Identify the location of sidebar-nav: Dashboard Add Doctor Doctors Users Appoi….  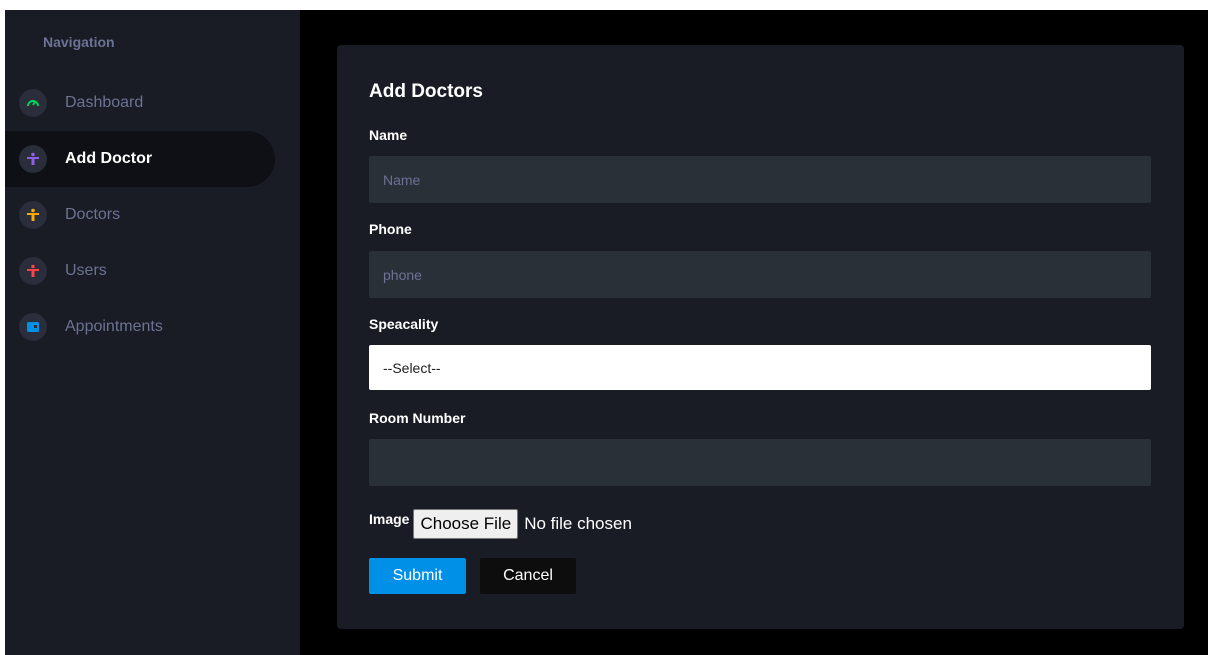
(152, 215).